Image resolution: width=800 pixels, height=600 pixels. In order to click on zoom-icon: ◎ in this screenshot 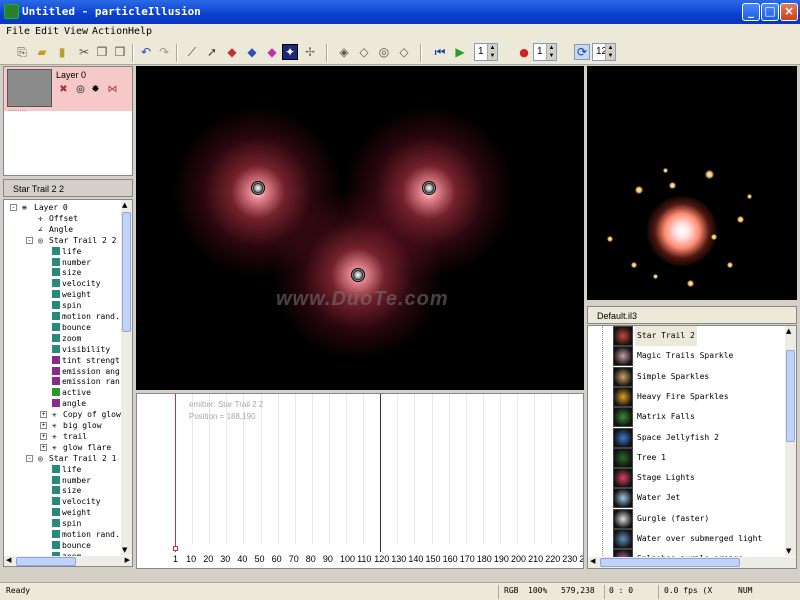, I will do `click(384, 52)`.